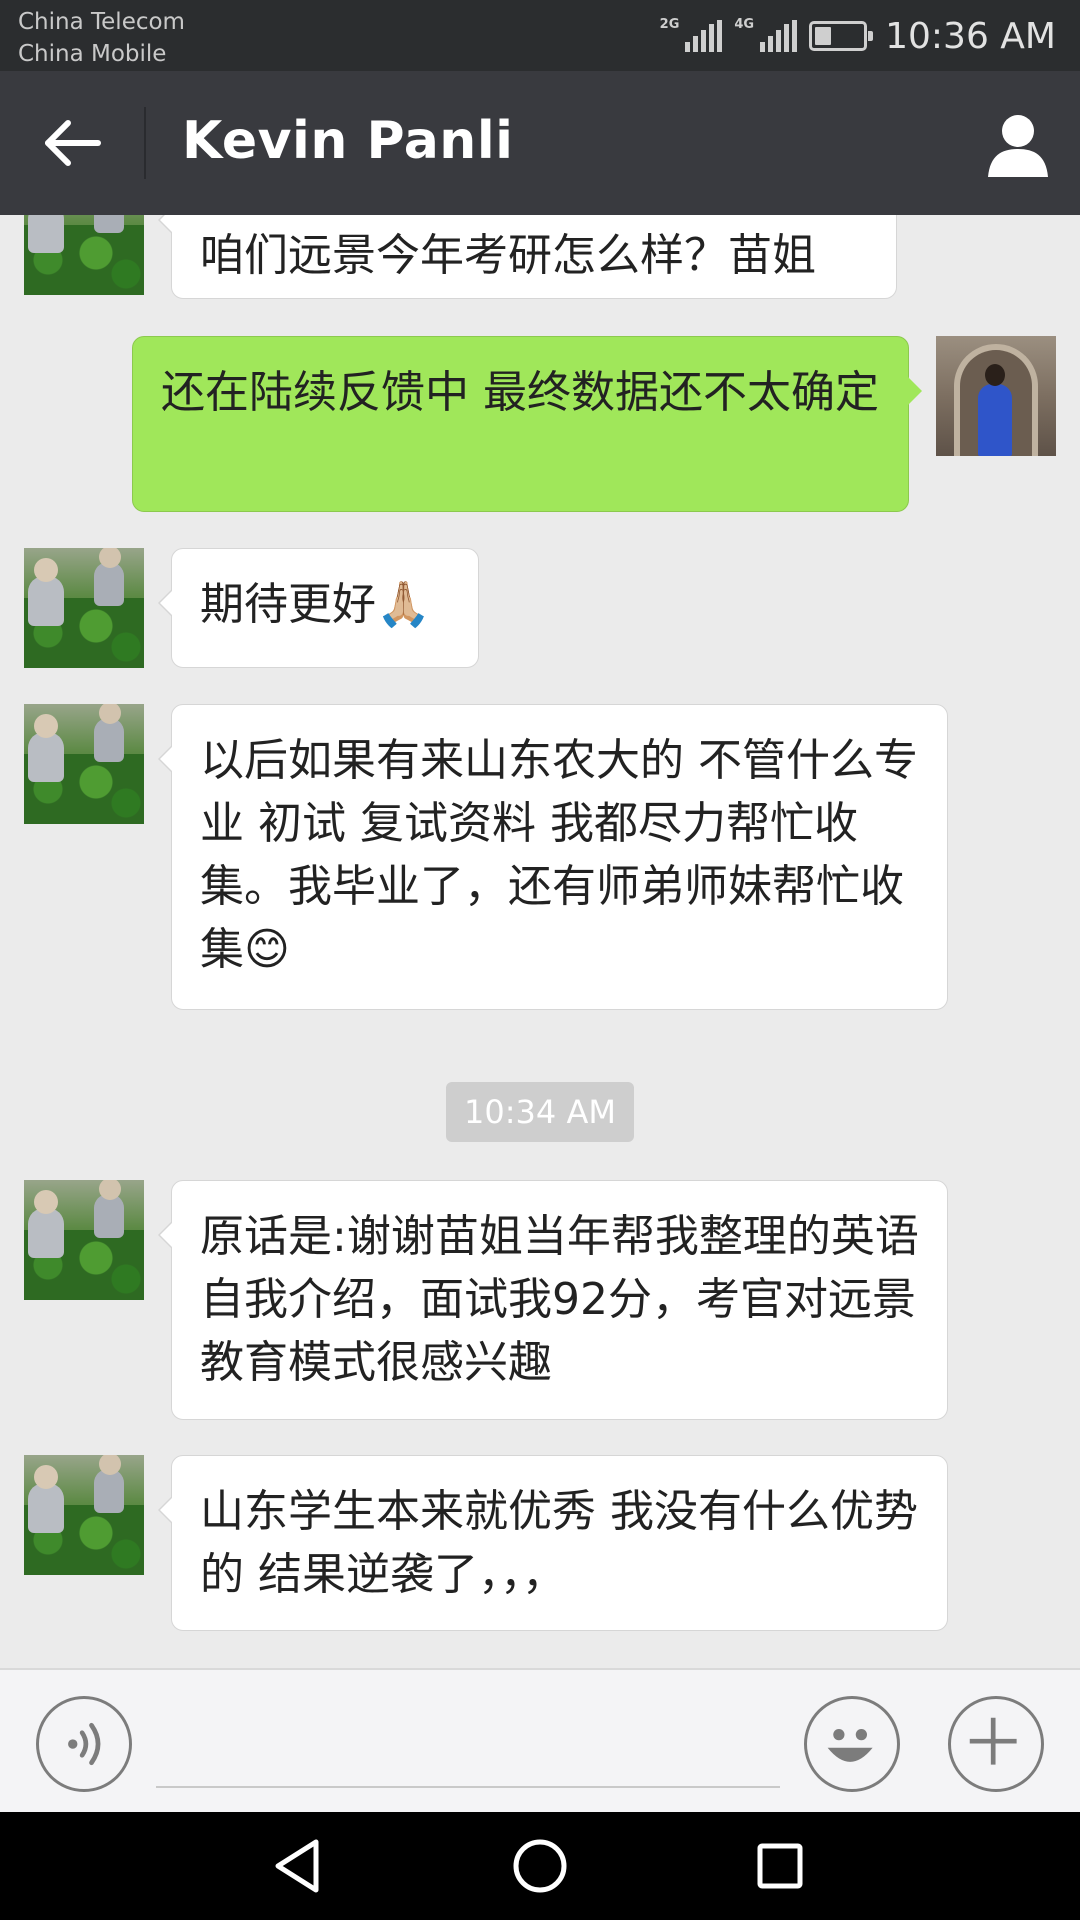 This screenshot has width=1080, height=1920. What do you see at coordinates (823, 36) in the screenshot?
I see `battery-fill` at bounding box center [823, 36].